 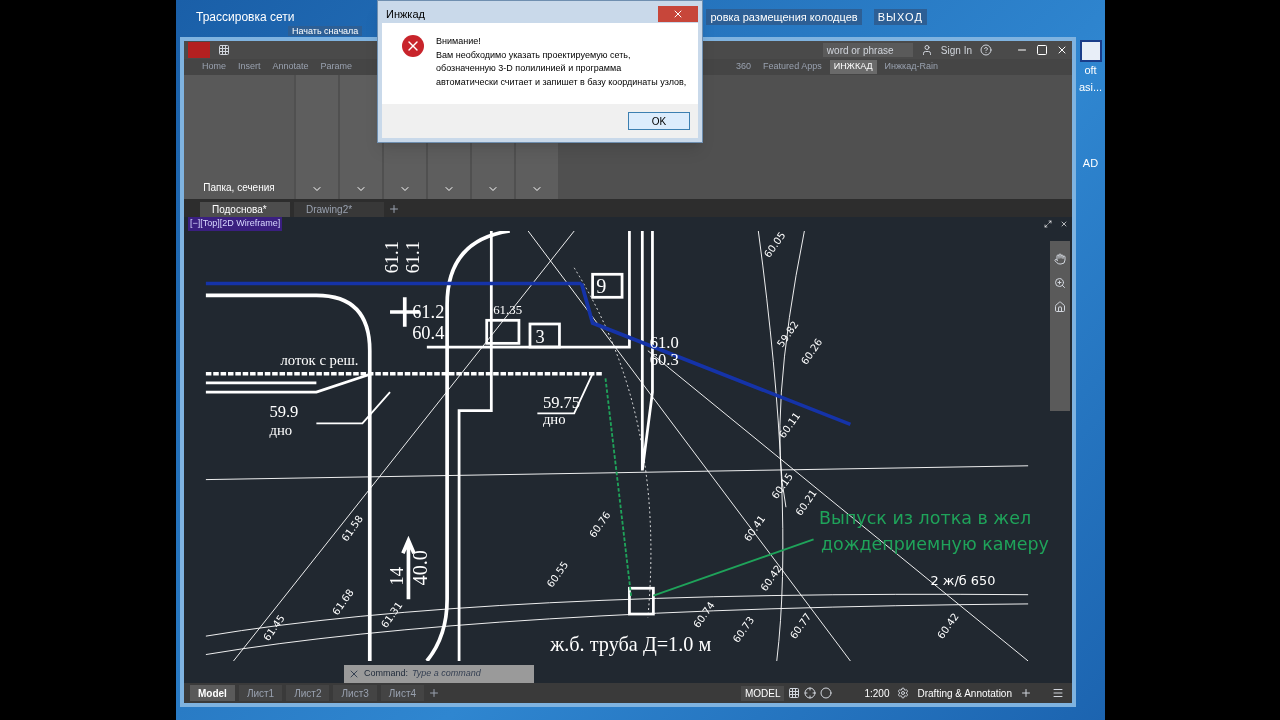 I want to click on ribbon-tab: Home, so click(x=214, y=67).